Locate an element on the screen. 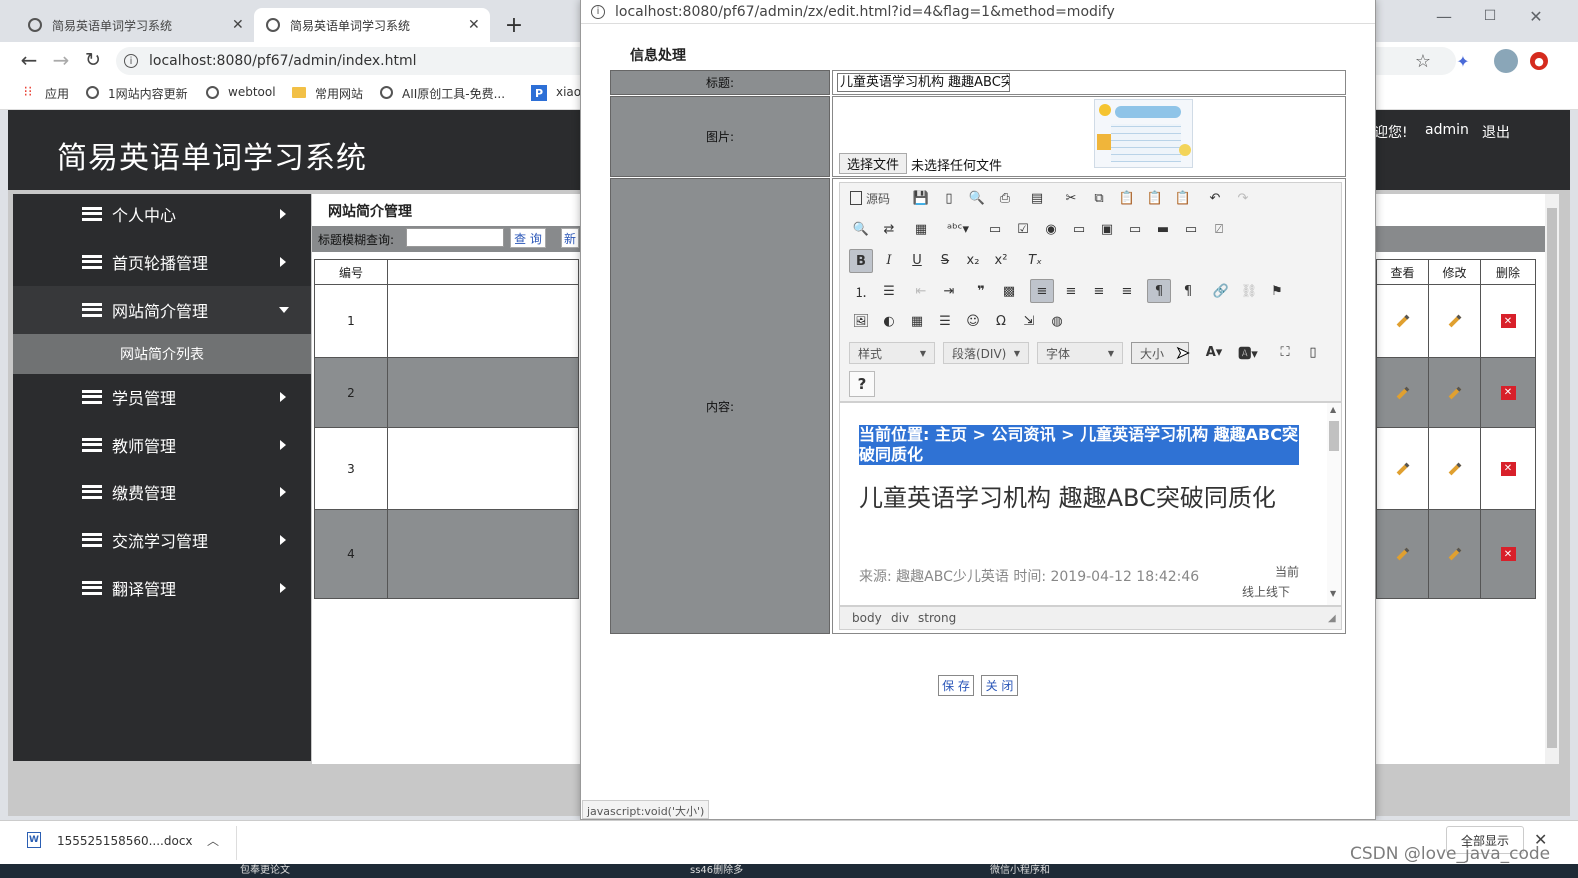  apps-icon: ⁝⁝ is located at coordinates (28, 92).